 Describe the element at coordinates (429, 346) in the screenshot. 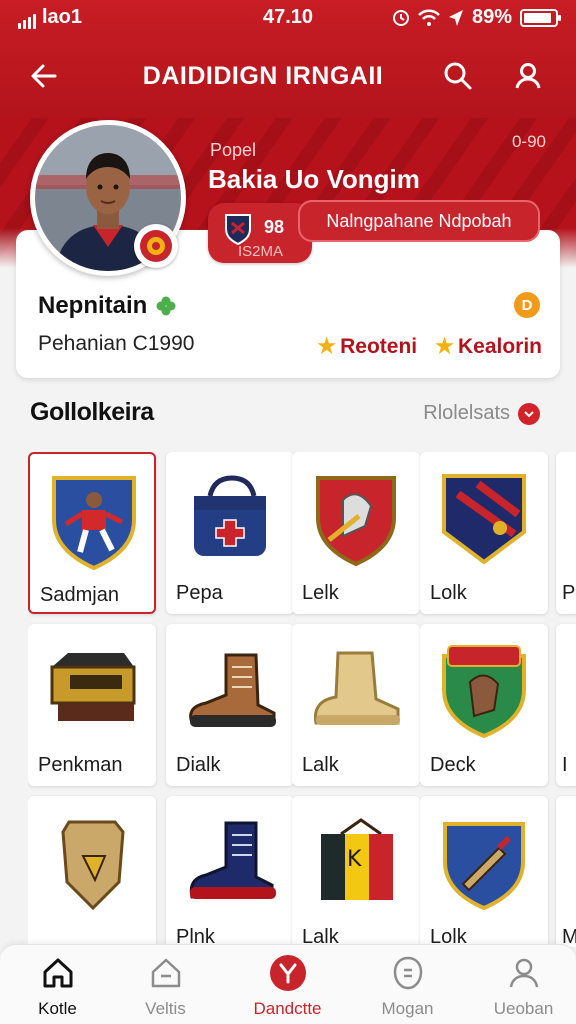

I see `profile-tags: ★ Reoteni ★ Kealorin` at that location.